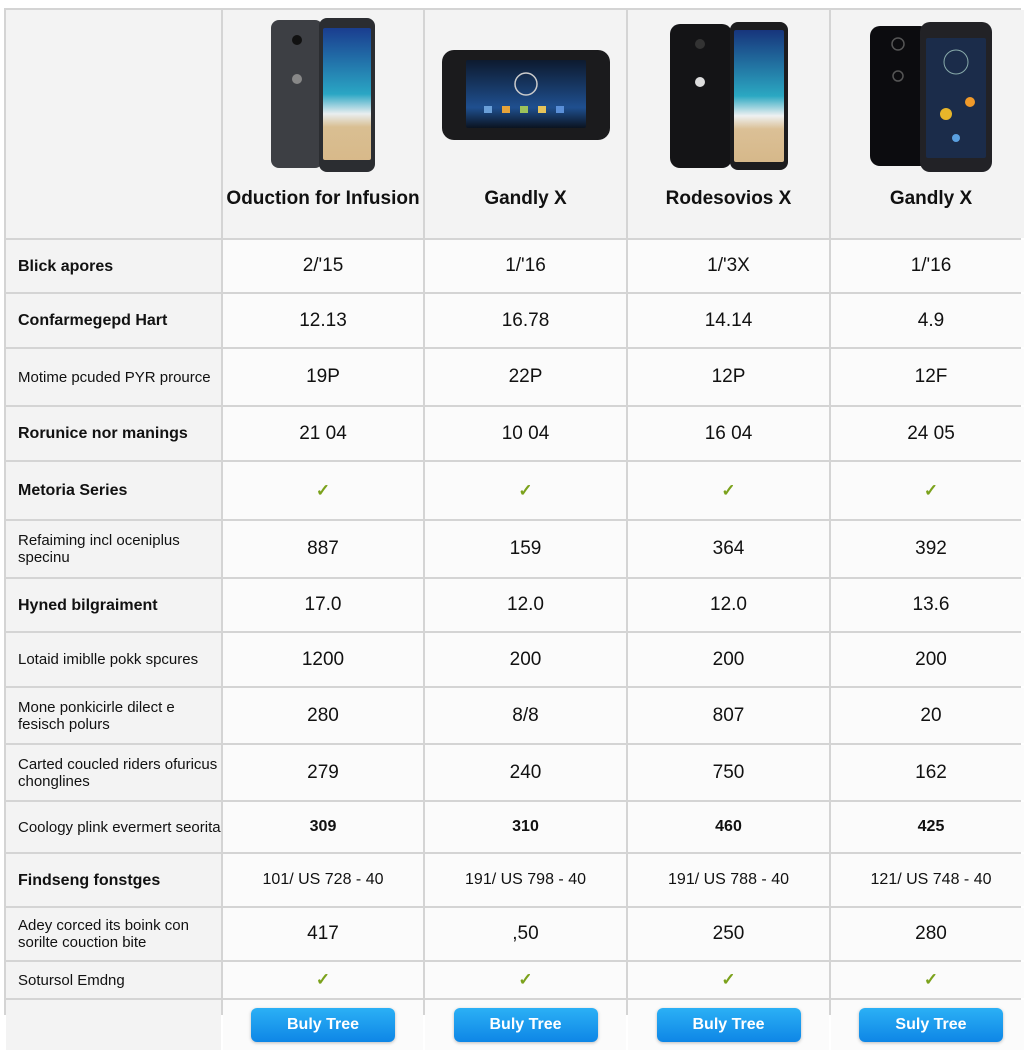 The height and width of the screenshot is (1050, 1024). I want to click on row-label: Blick apores, so click(113, 266).